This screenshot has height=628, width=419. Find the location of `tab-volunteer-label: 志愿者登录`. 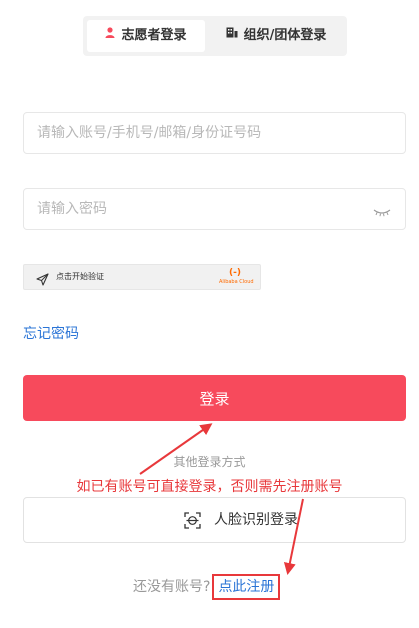

tab-volunteer-label: 志愿者登录 is located at coordinates (154, 35).